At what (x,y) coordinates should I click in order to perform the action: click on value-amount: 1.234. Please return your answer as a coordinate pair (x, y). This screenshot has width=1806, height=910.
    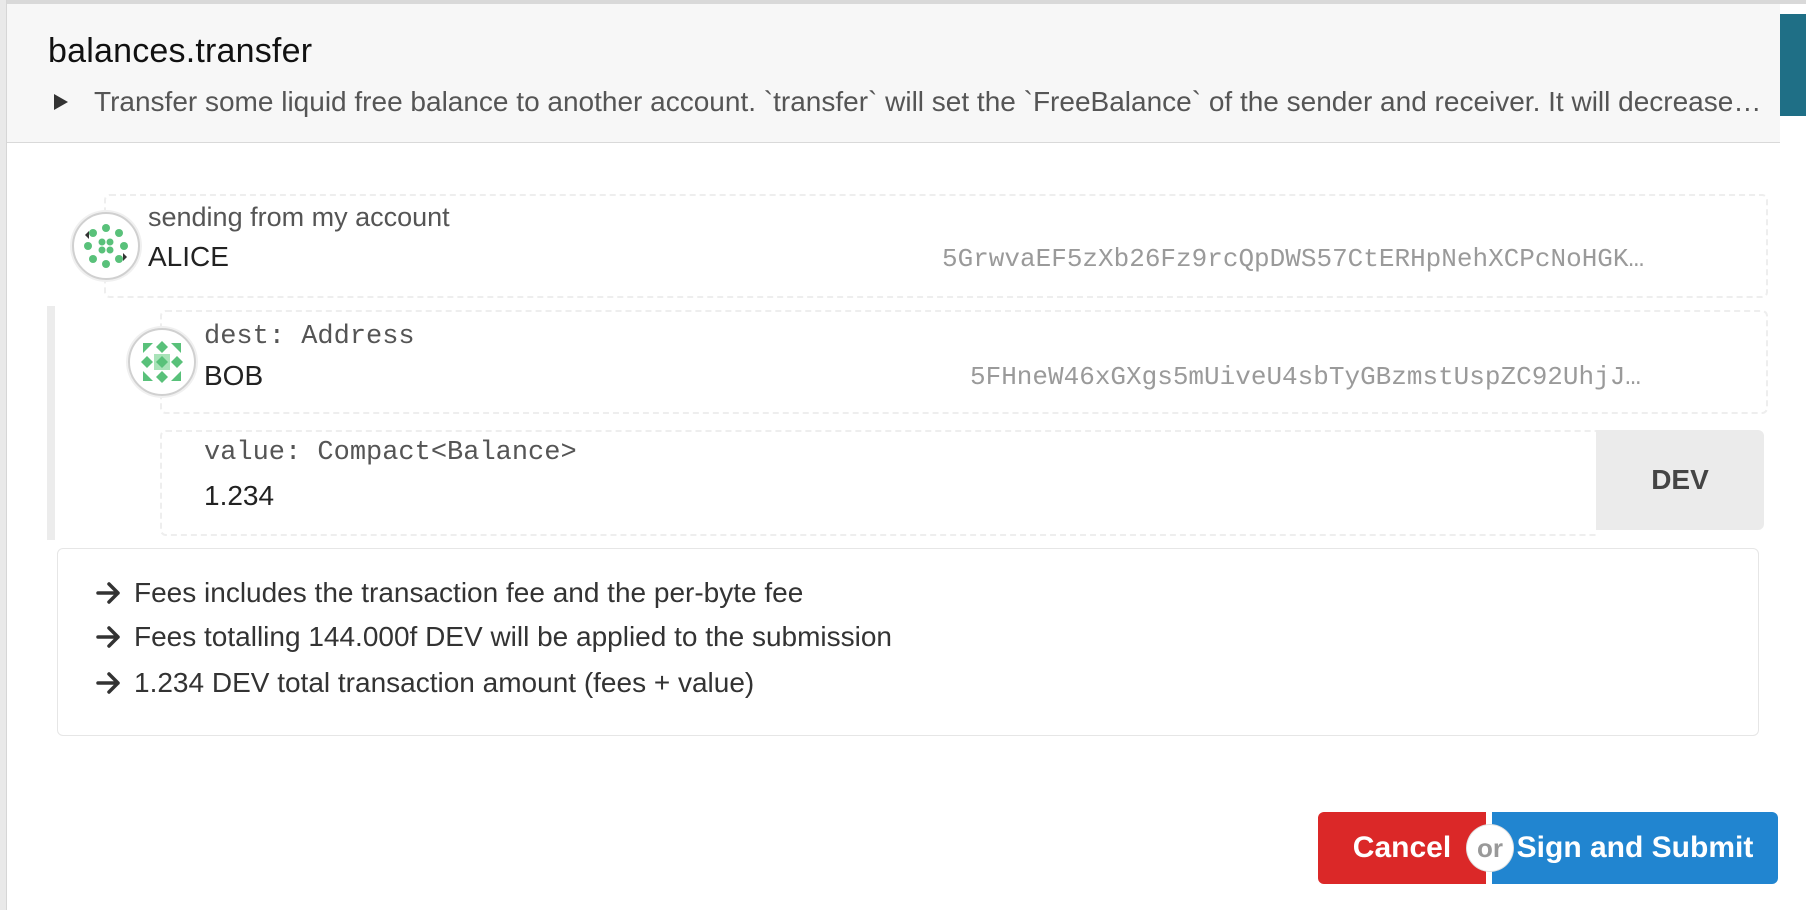
    Looking at the image, I should click on (239, 496).